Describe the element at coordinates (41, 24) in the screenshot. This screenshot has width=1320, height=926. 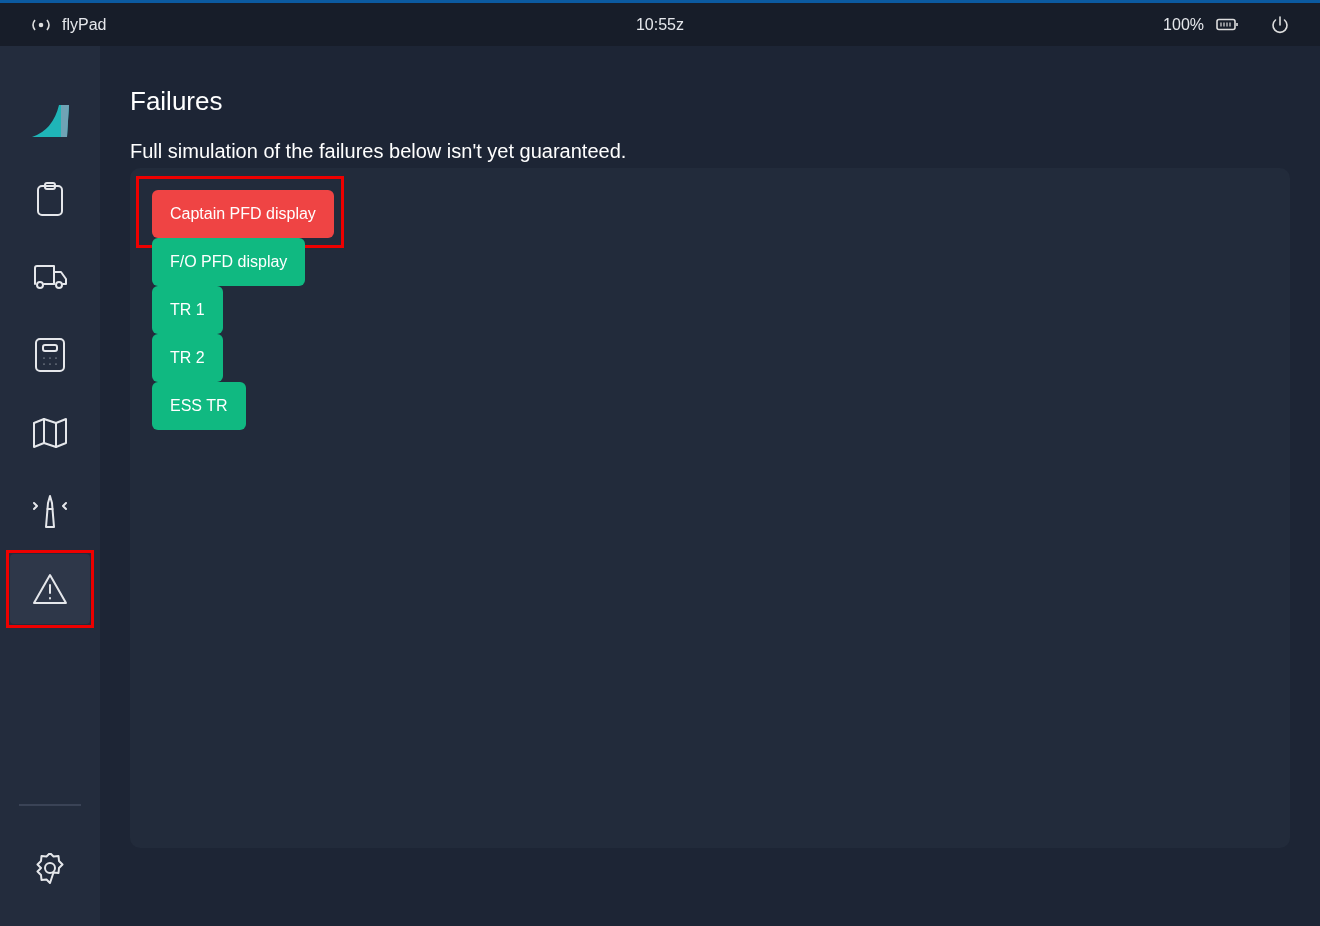
I see `signal-icon` at that location.